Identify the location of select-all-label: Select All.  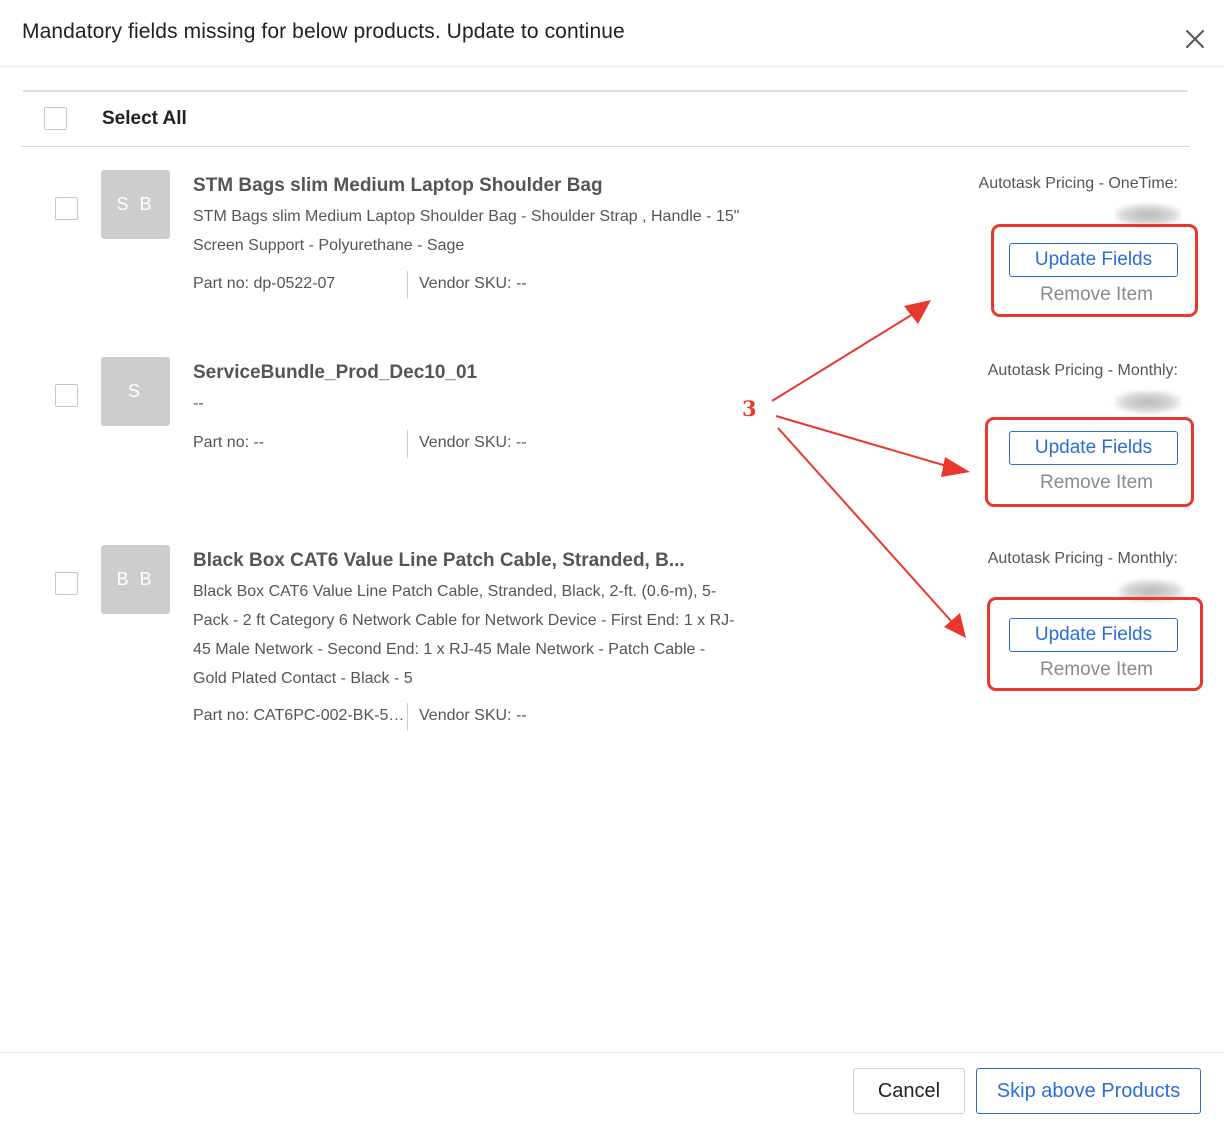
(144, 118).